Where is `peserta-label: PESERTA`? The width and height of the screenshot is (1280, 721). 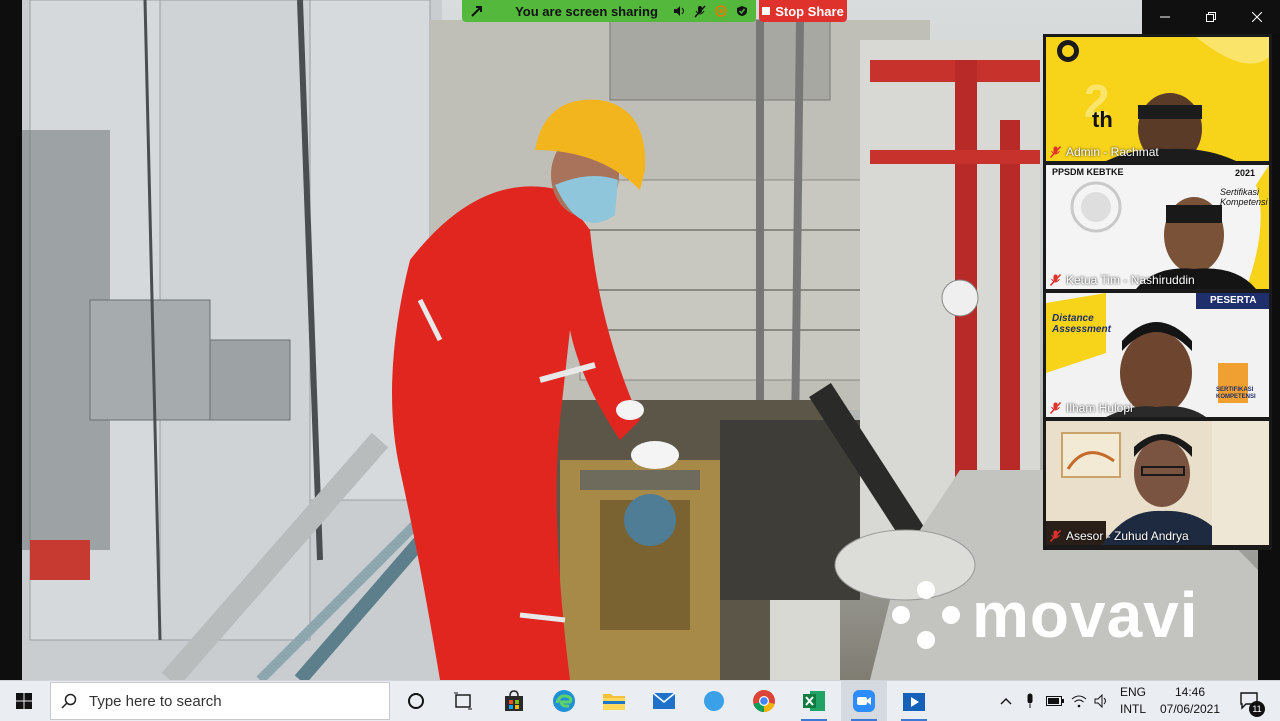
peserta-label: PESERTA is located at coordinates (1233, 300).